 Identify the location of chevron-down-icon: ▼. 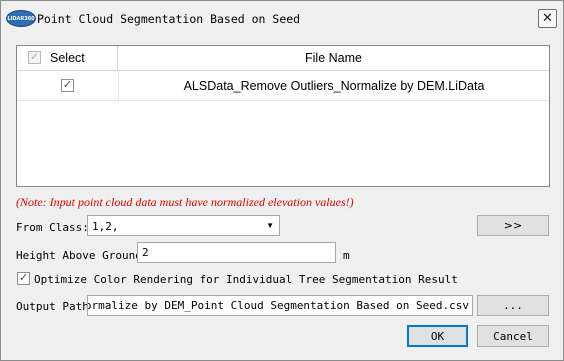
(270, 225).